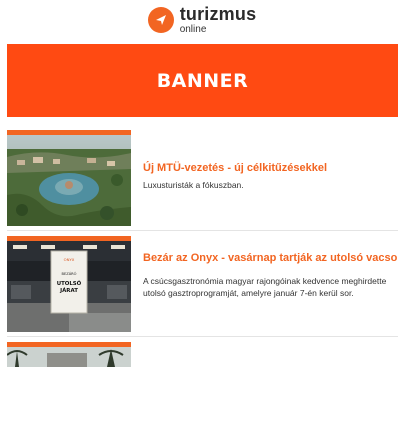 The width and height of the screenshot is (398, 438). I want to click on billboard-line-3: JÁRAT, so click(68, 290).